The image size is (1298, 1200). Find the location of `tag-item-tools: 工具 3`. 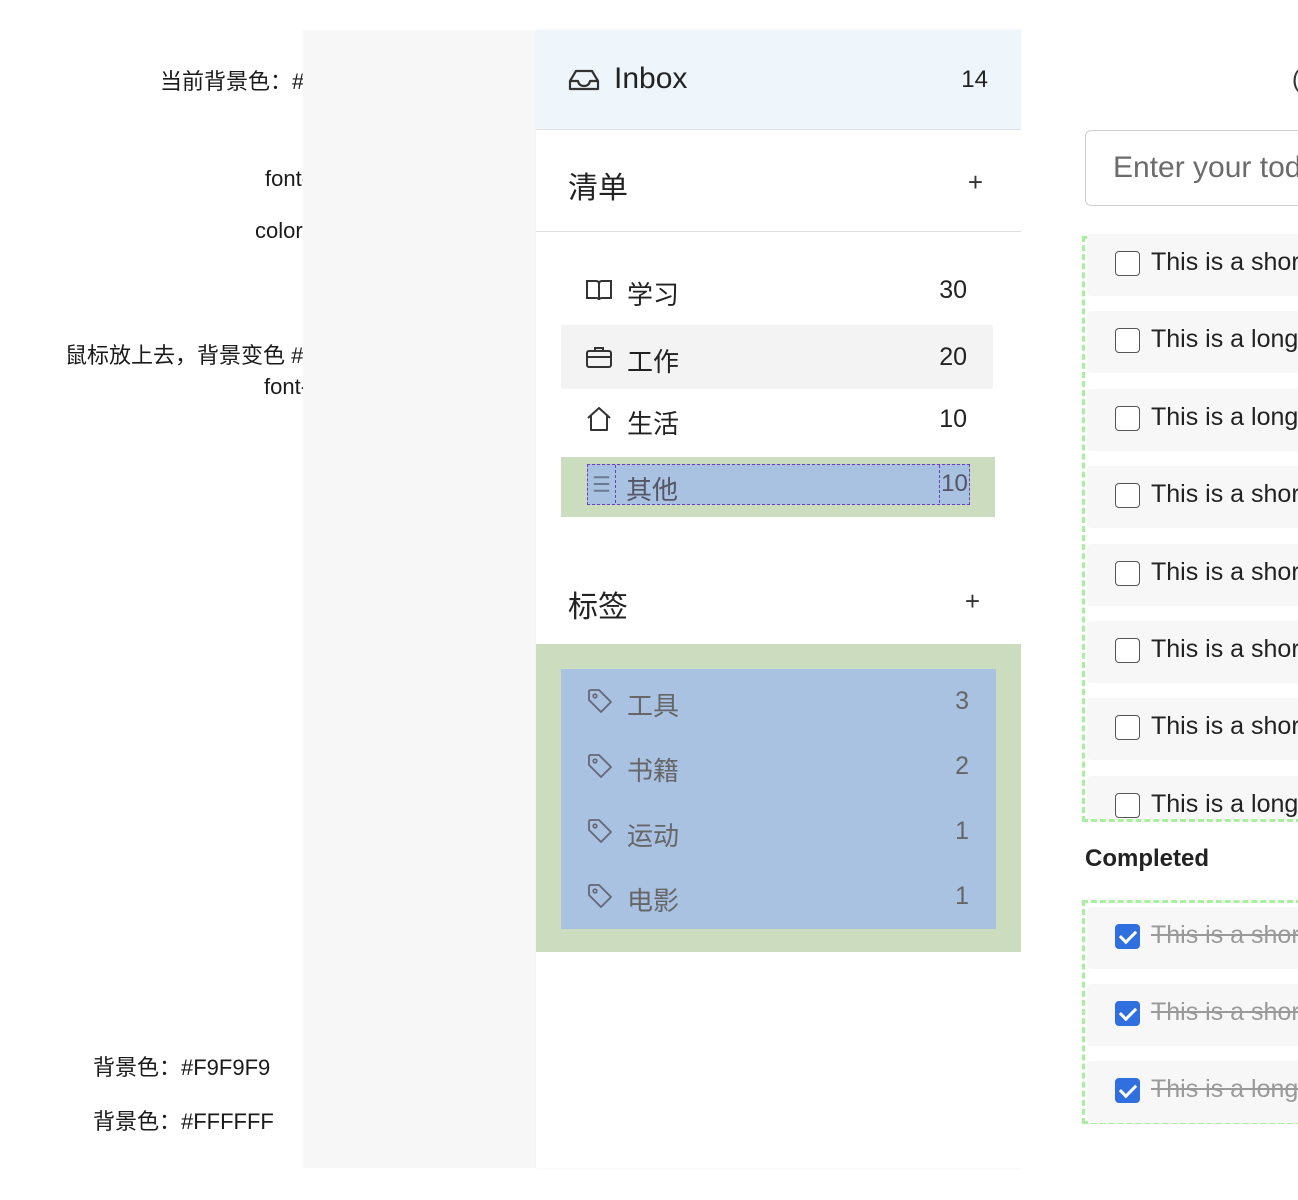

tag-item-tools: 工具 3 is located at coordinates (778, 701).